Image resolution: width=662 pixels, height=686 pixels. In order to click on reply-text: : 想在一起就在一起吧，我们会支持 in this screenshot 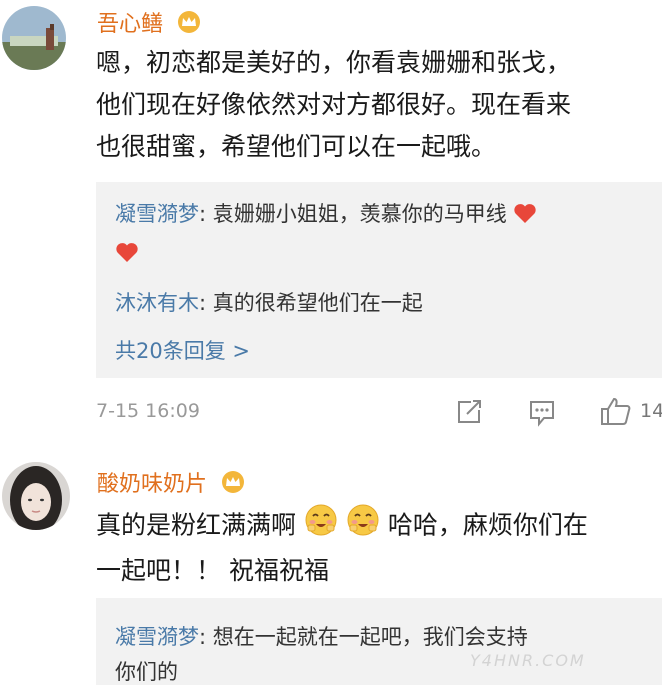, I will do `click(363, 637)`.